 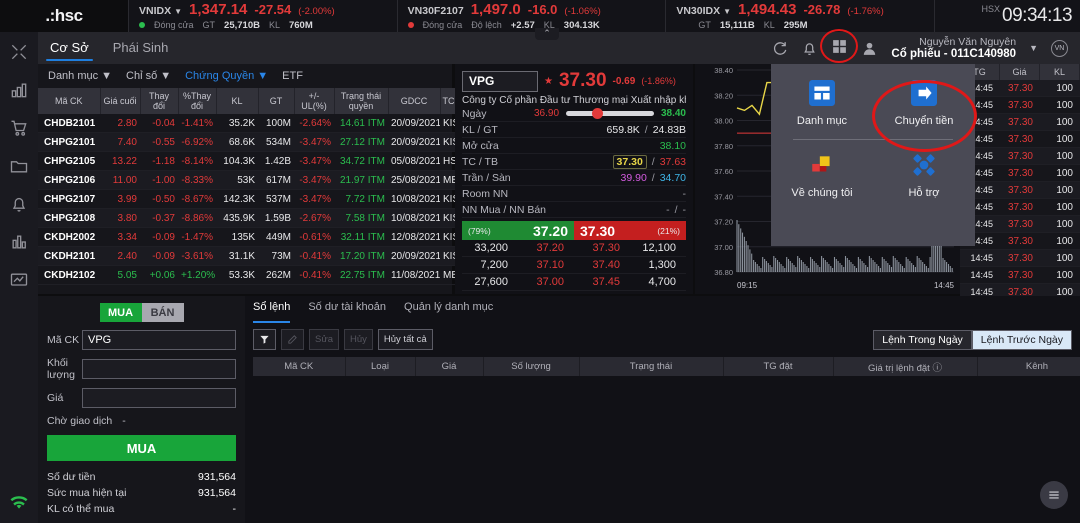 What do you see at coordinates (1060, 72) in the screenshot?
I see `tape-col-kl: KL` at bounding box center [1060, 72].